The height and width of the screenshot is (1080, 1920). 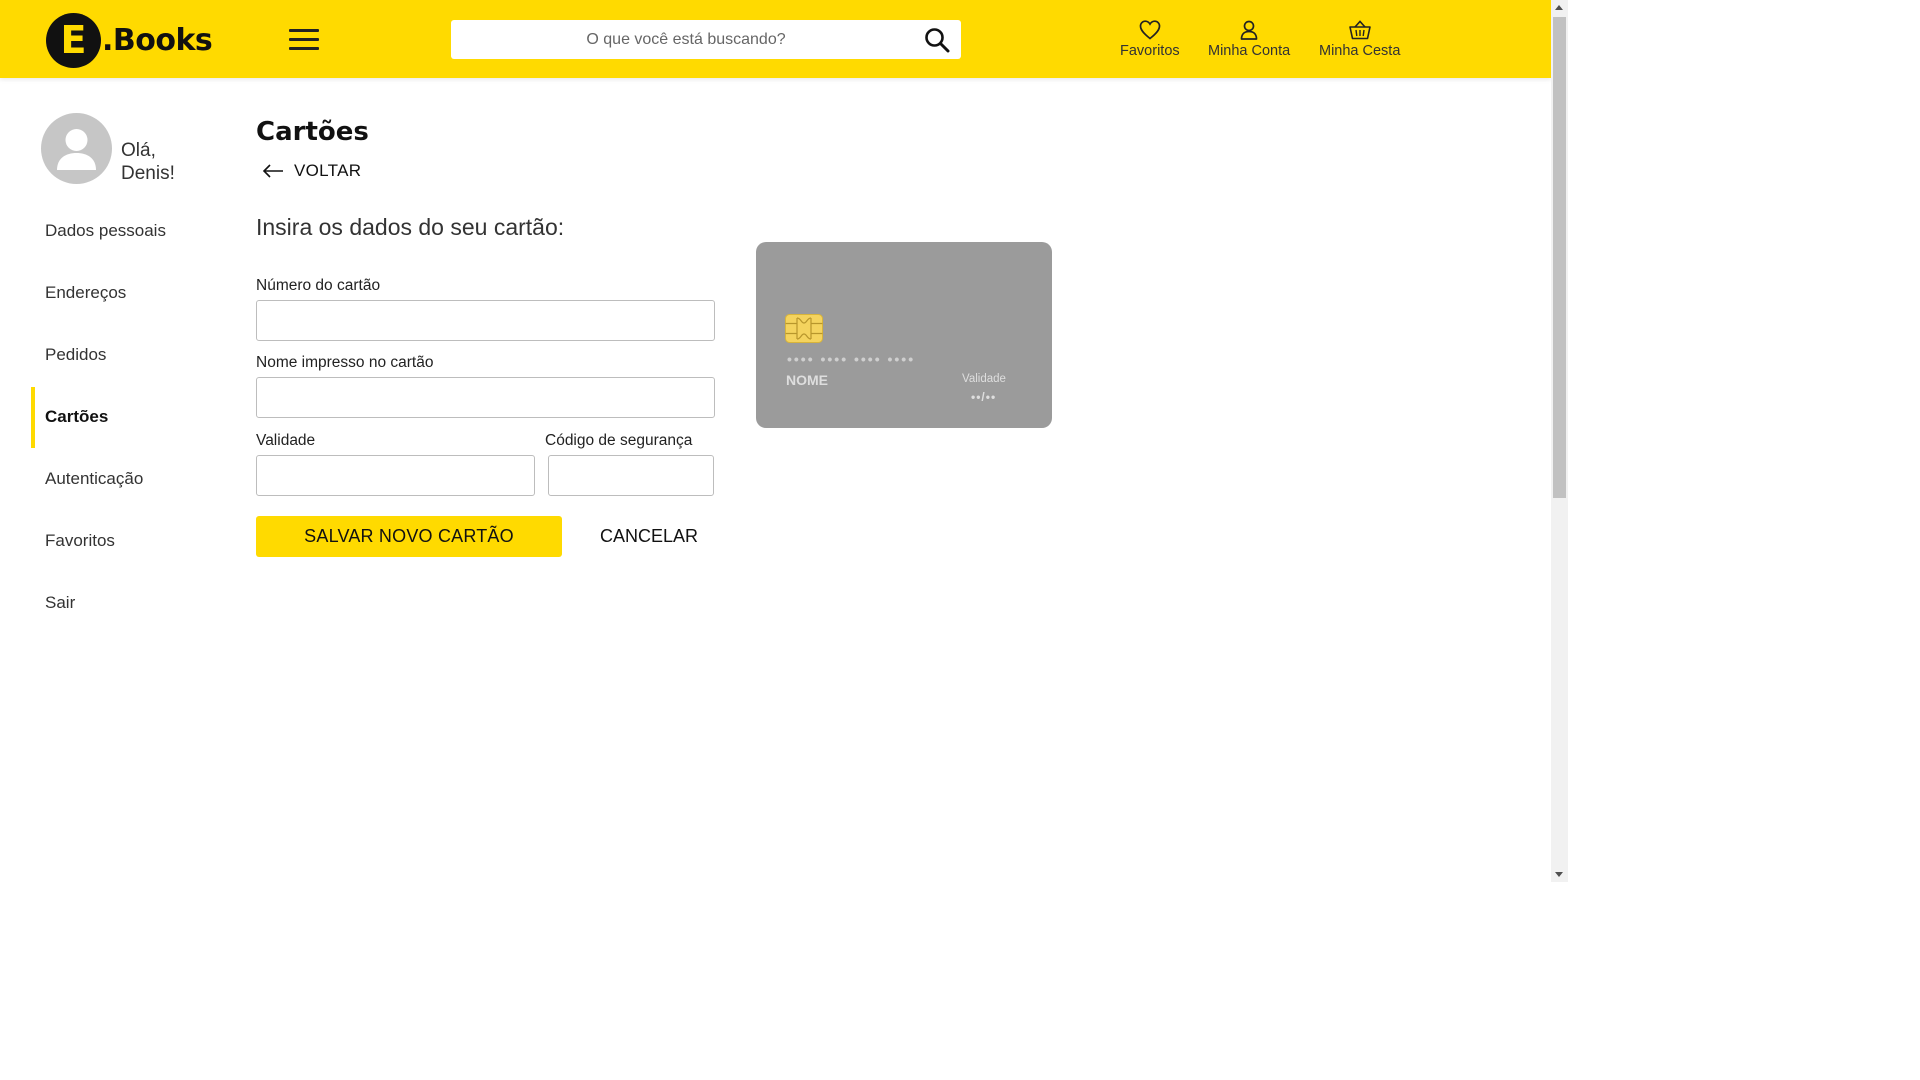 I want to click on search-input, so click(x=706, y=39).